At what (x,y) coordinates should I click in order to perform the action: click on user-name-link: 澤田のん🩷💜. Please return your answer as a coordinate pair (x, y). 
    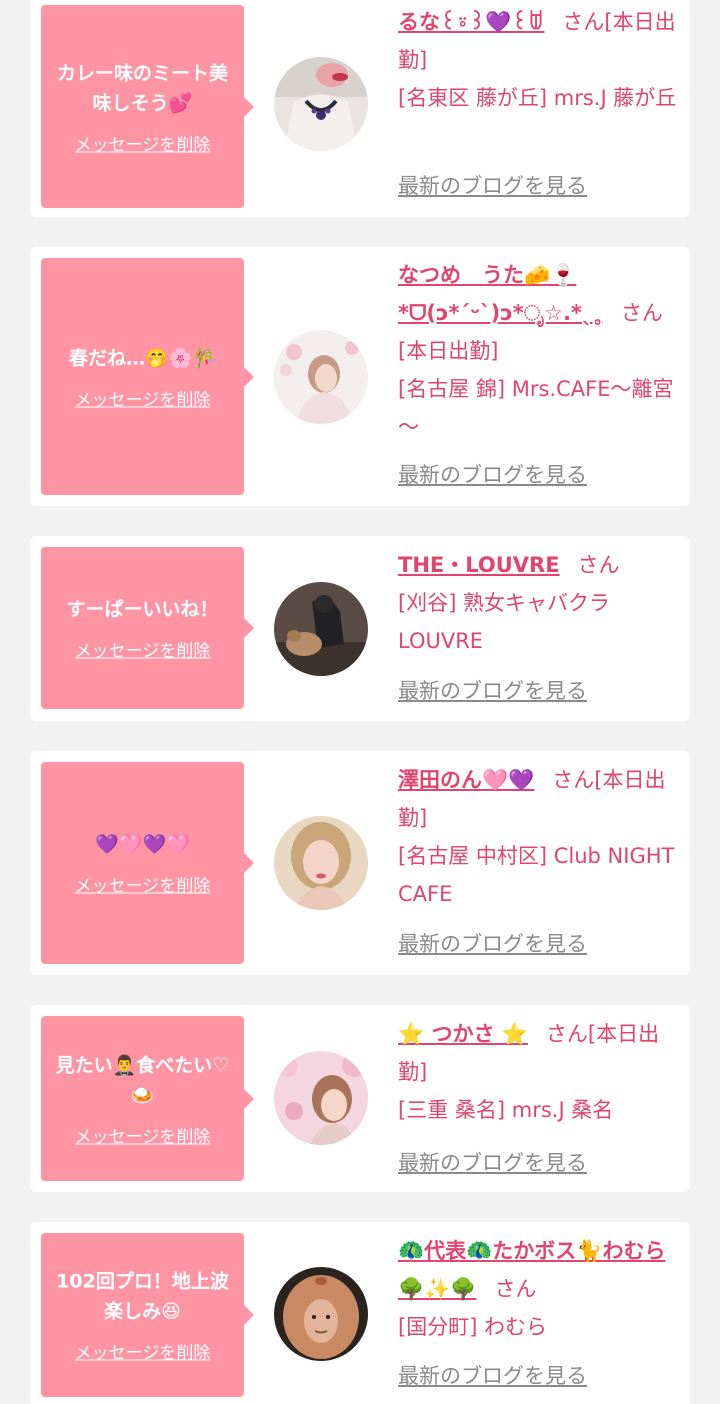
    Looking at the image, I should click on (466, 780).